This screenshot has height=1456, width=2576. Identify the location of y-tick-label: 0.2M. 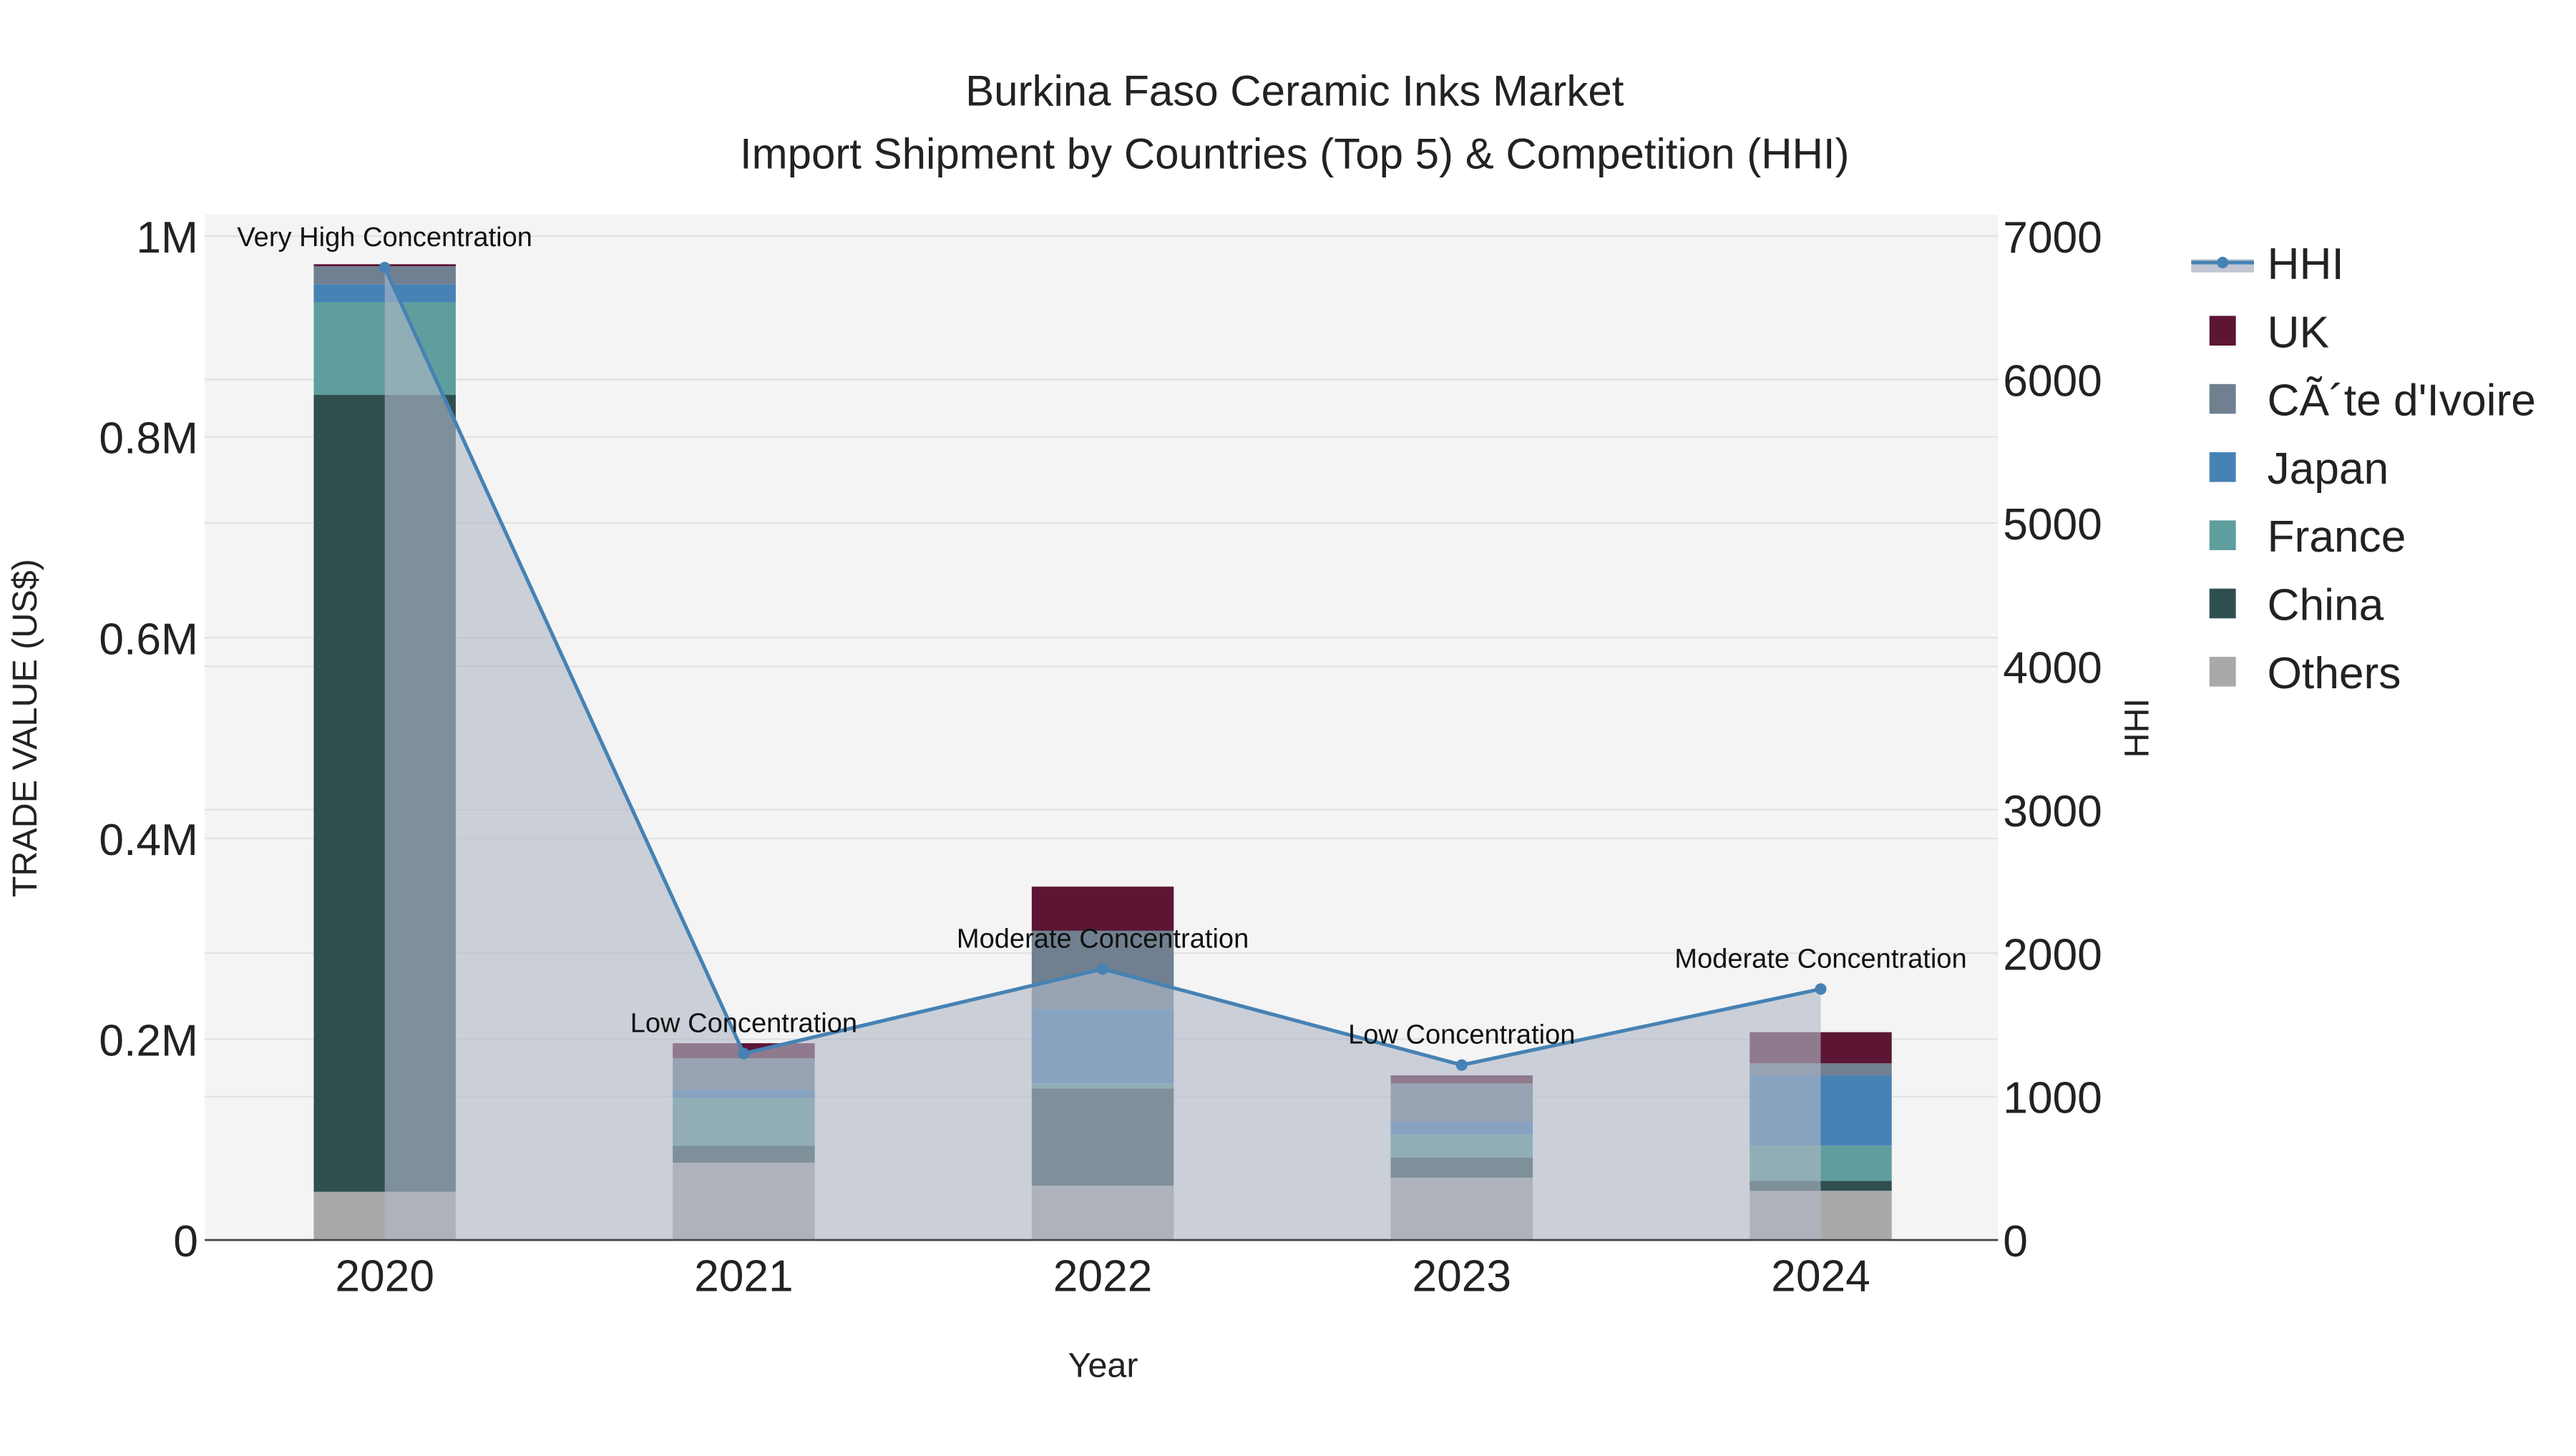
(148, 1041).